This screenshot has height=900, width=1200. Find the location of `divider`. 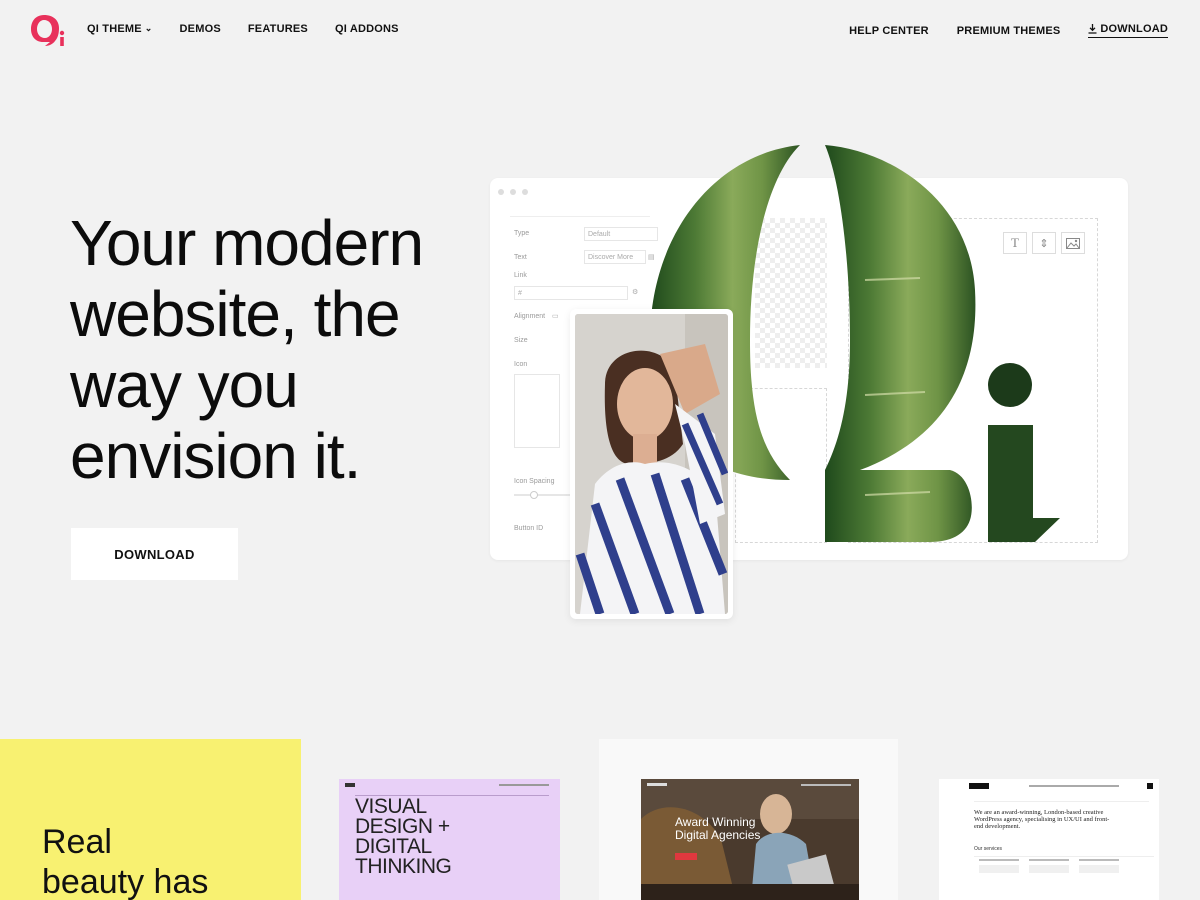

divider is located at coordinates (580, 216).